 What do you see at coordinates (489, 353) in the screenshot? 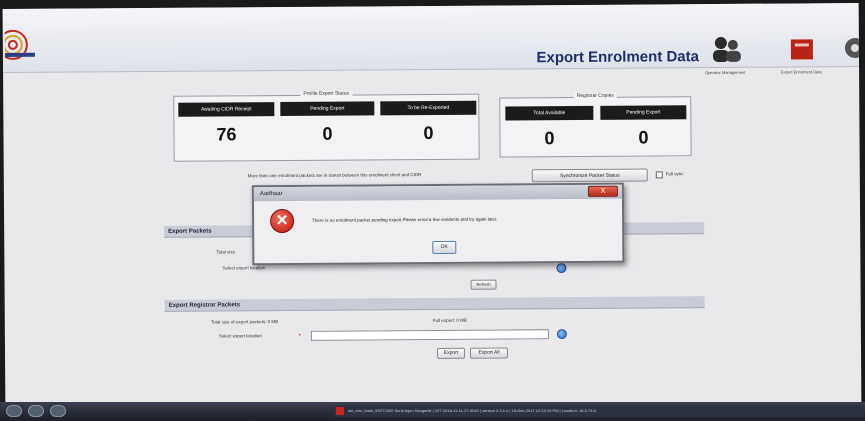
I see `export-all-button: Export All` at bounding box center [489, 353].